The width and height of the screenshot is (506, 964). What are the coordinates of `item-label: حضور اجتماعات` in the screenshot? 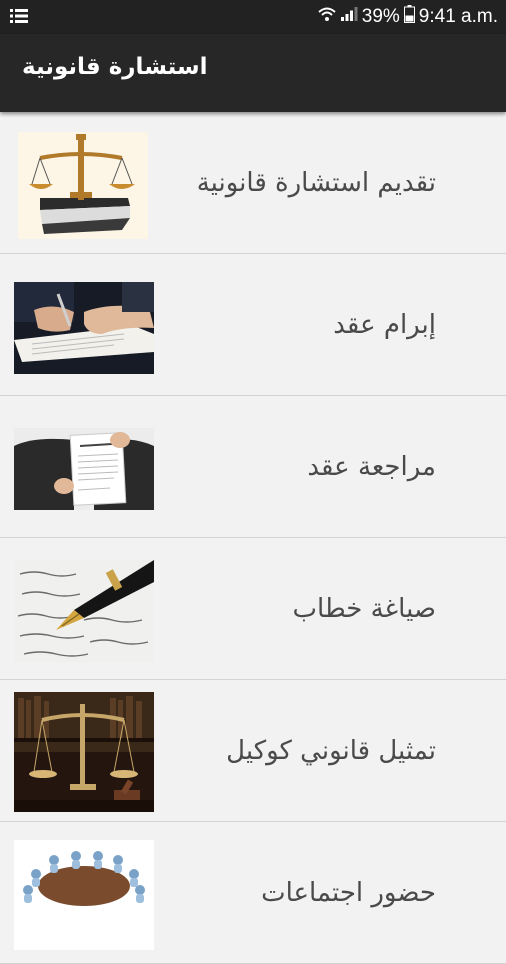 It's located at (348, 892).